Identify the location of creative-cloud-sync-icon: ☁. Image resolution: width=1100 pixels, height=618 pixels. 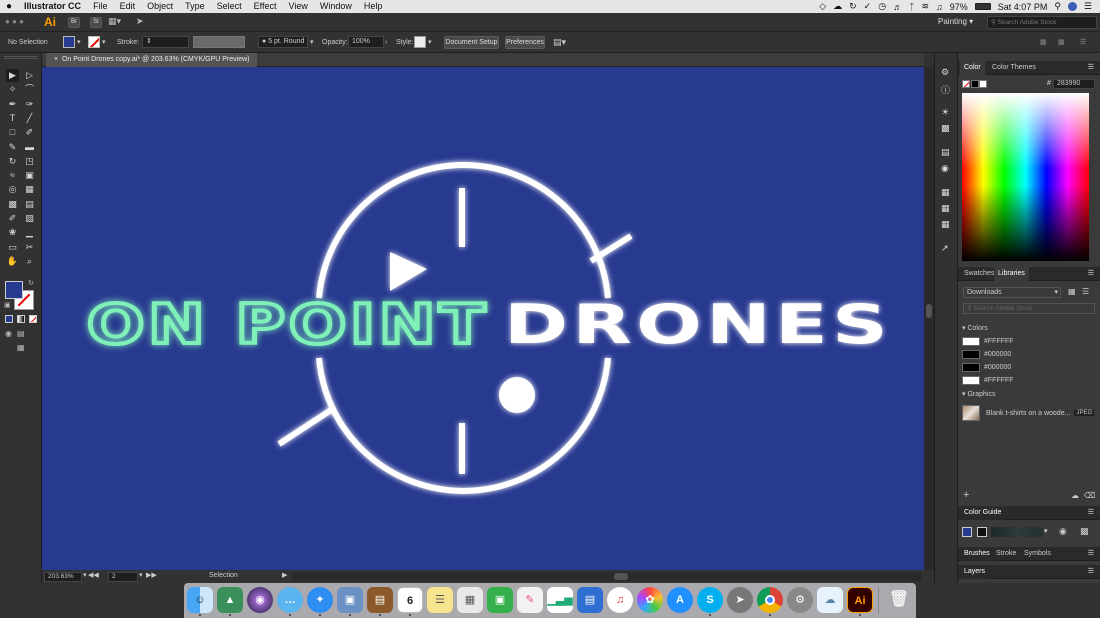
(1075, 495).